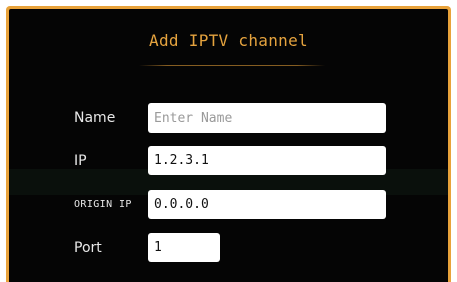  I want to click on port-label: Port, so click(88, 248).